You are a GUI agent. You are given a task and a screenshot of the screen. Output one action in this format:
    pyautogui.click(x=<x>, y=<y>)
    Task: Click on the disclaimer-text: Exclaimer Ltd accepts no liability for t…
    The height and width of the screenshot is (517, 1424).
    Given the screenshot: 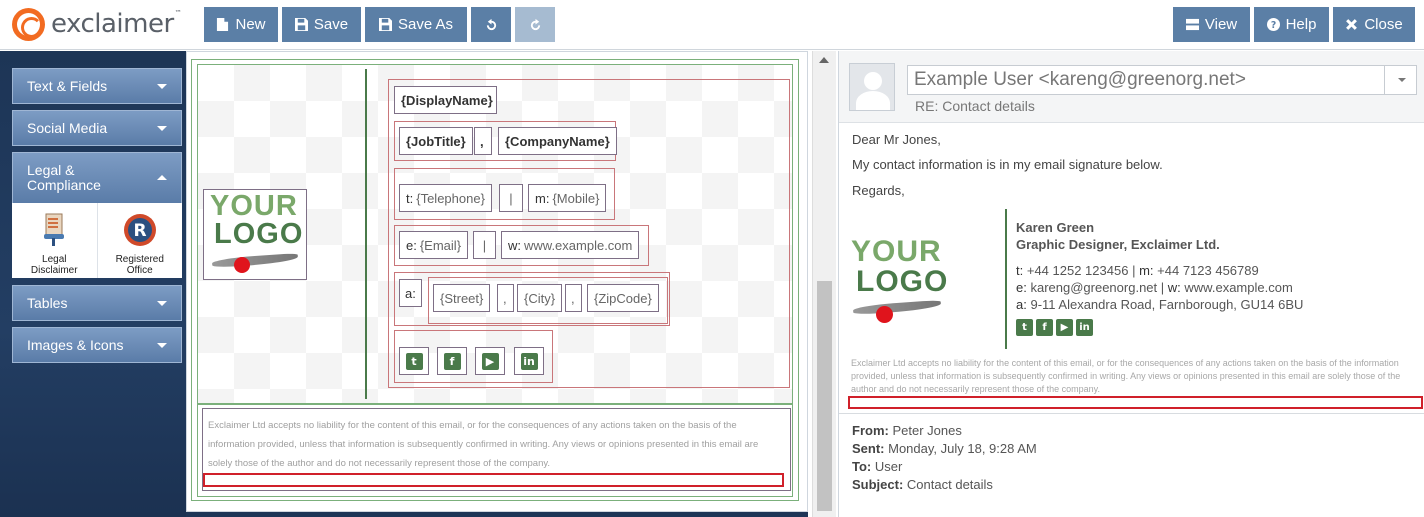 What is the action you would take?
    pyautogui.click(x=483, y=444)
    